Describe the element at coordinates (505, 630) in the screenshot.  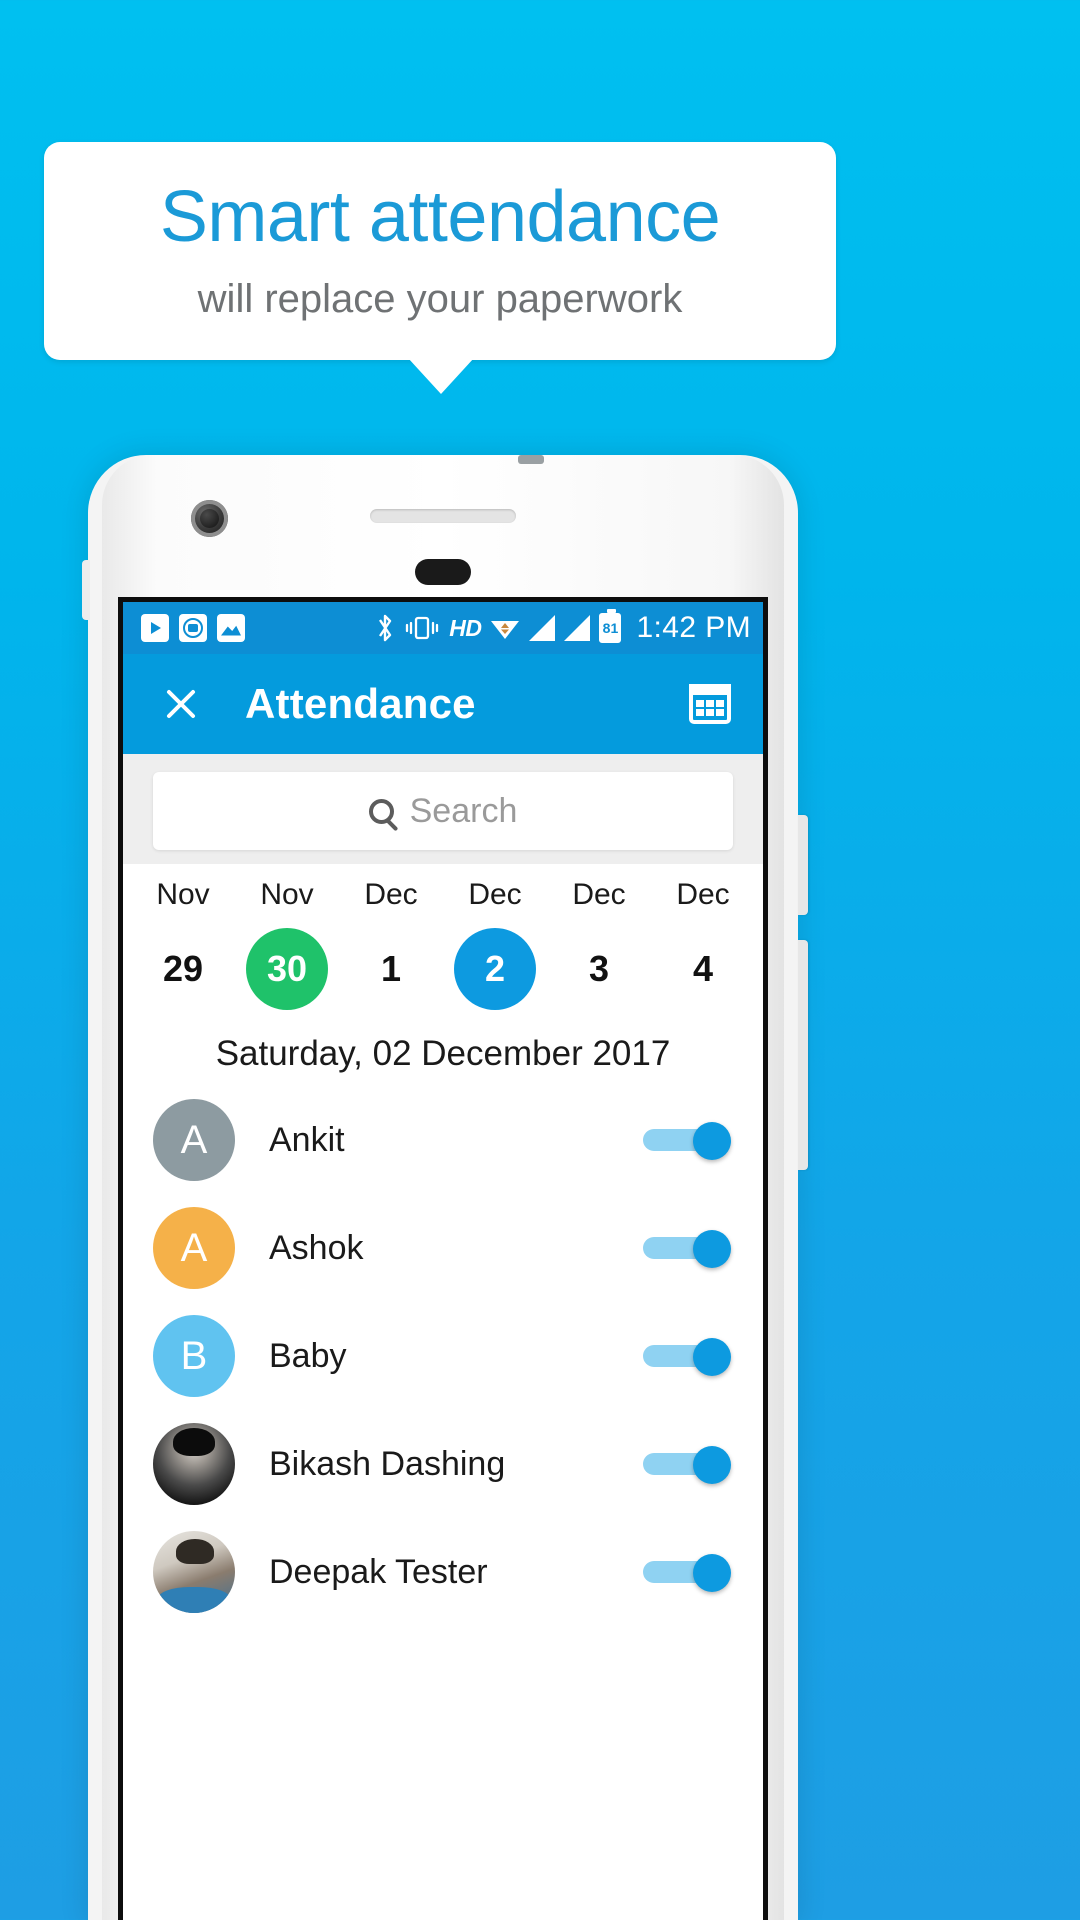
I see `wifi-icon` at that location.